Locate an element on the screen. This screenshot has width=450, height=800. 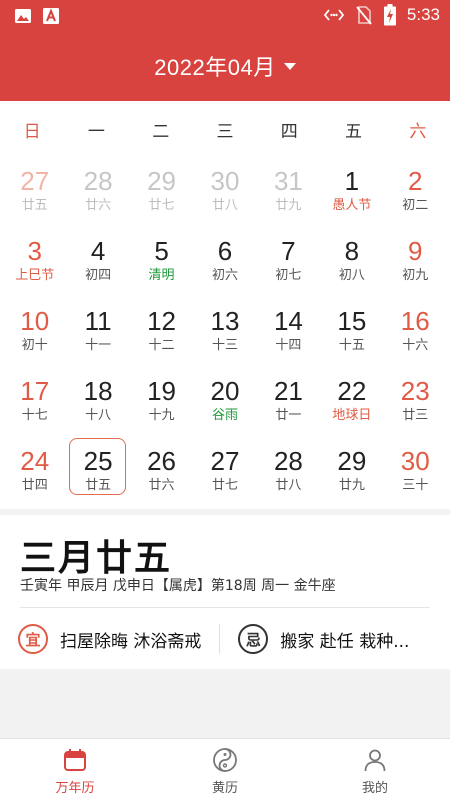
day-number: 8 is located at coordinates (352, 251).